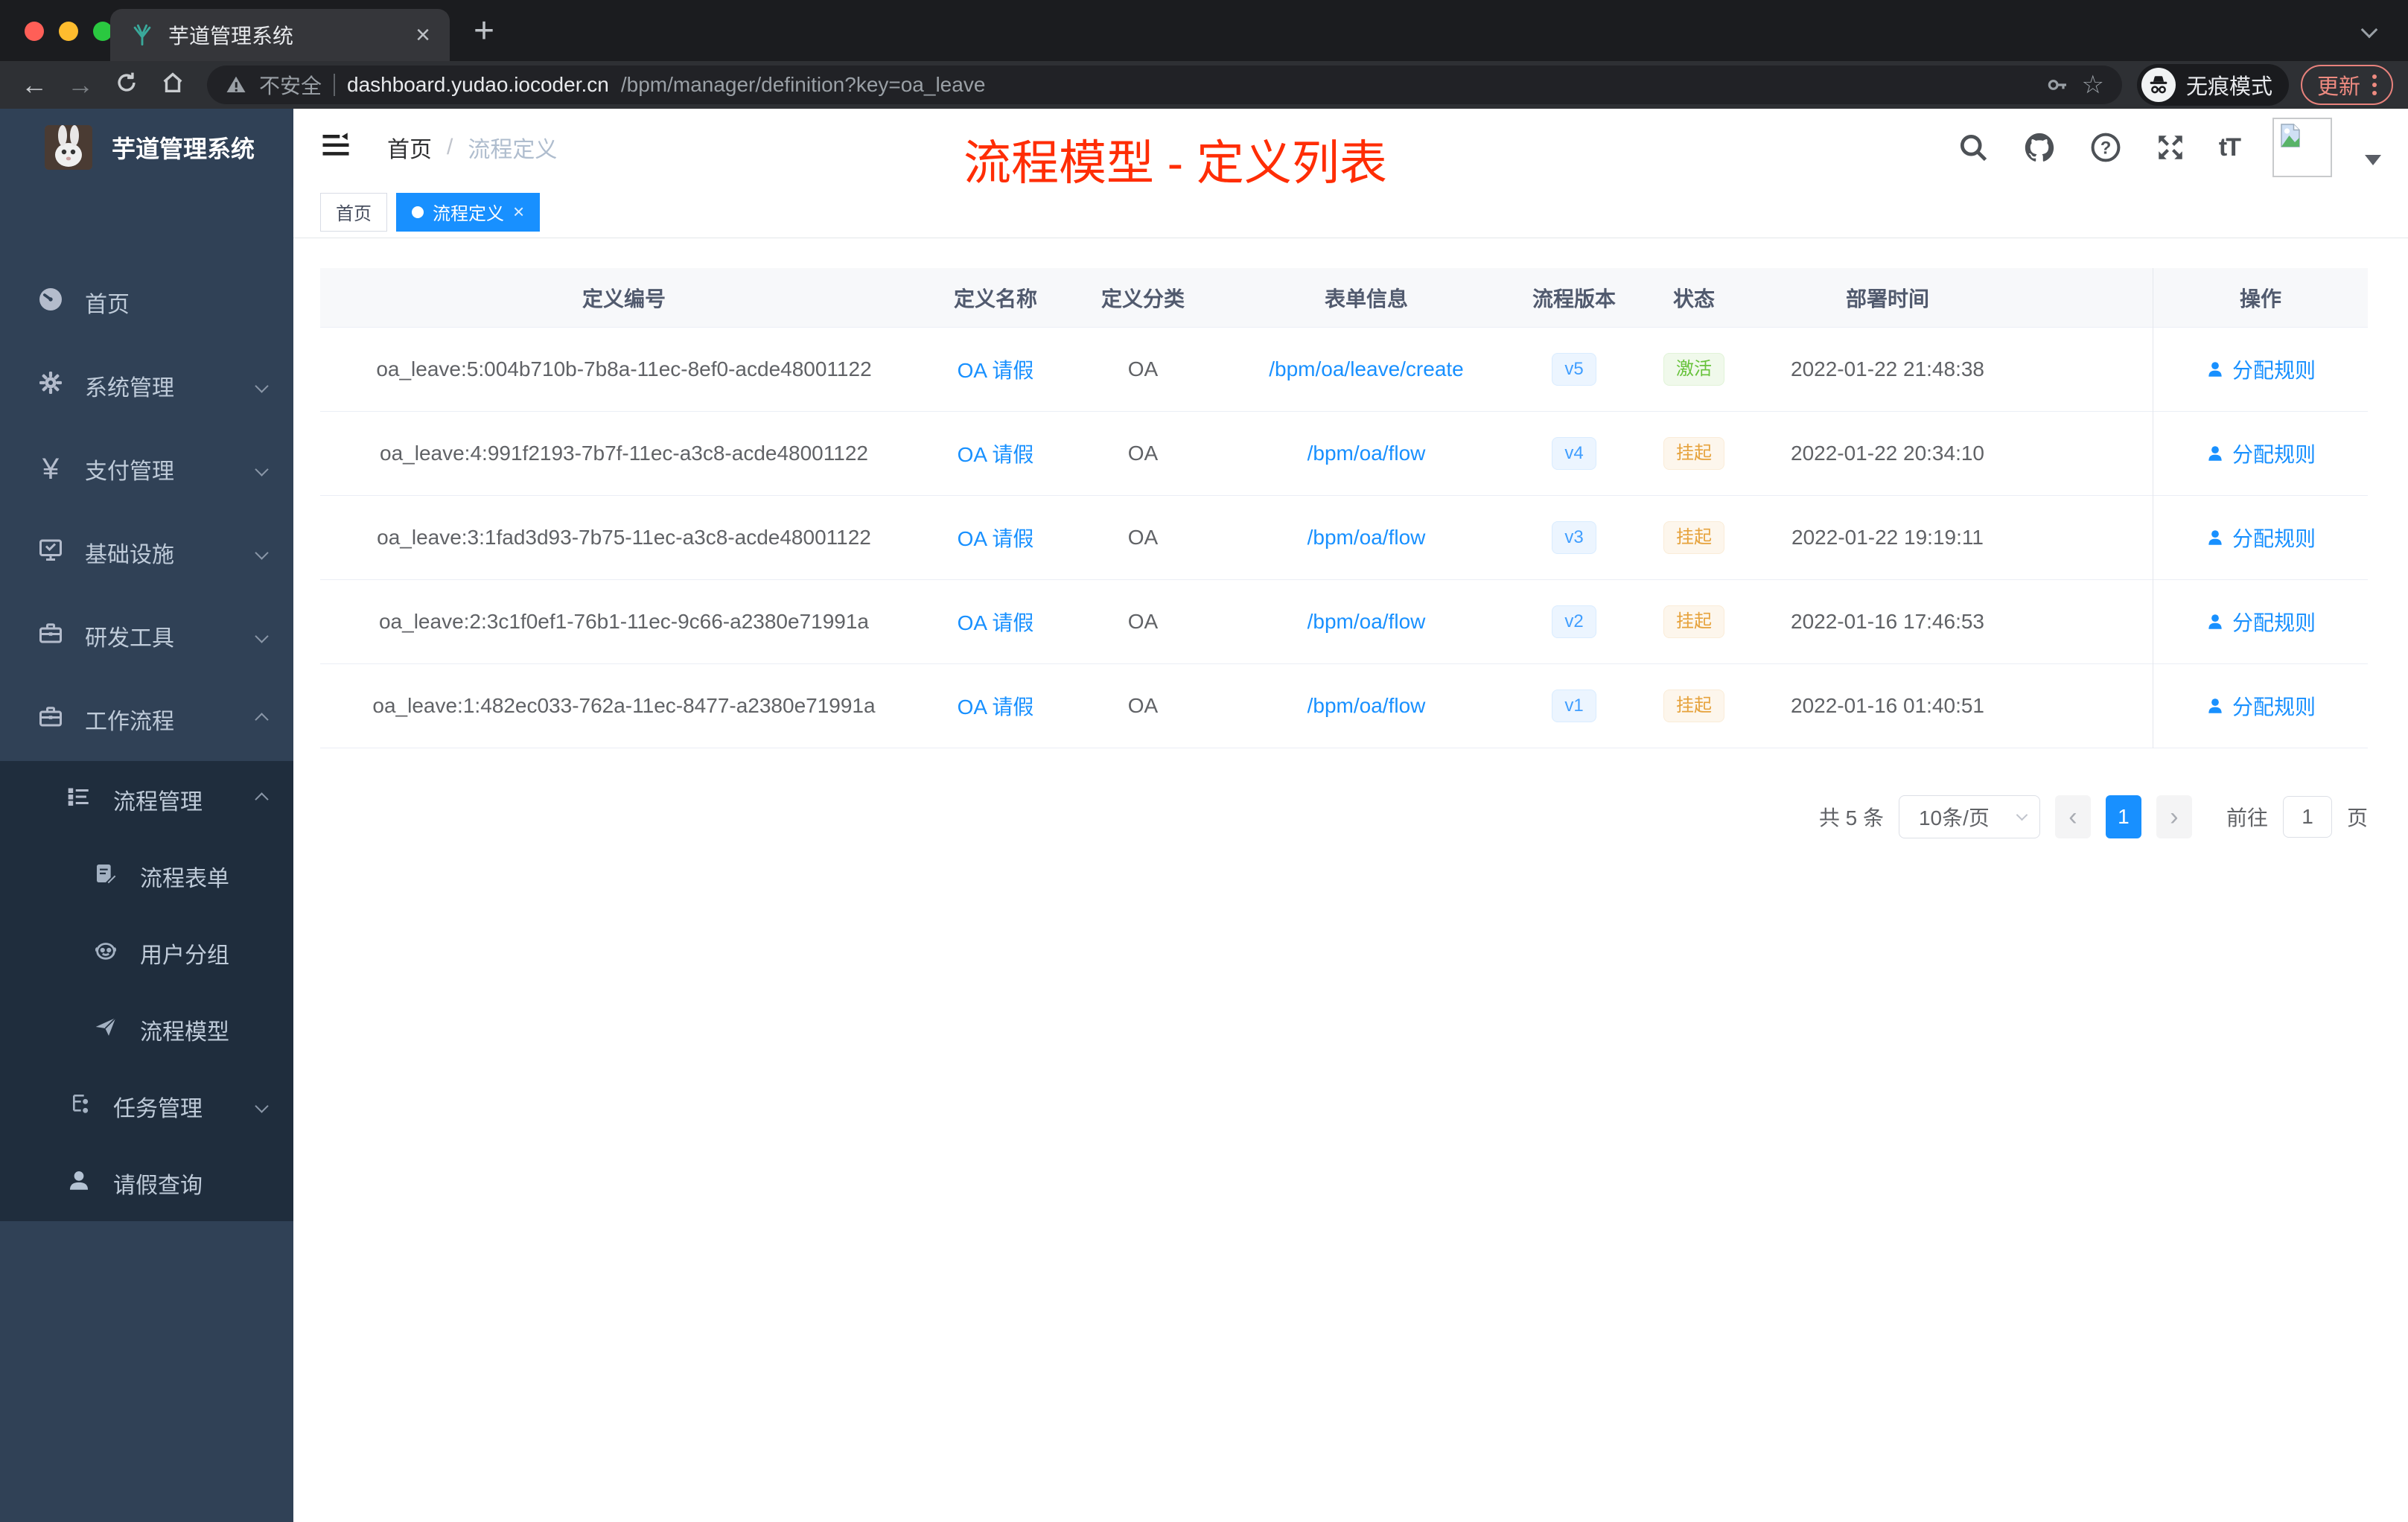 This screenshot has height=1522, width=2408. I want to click on page-size-select: 10条/页, so click(1969, 816).